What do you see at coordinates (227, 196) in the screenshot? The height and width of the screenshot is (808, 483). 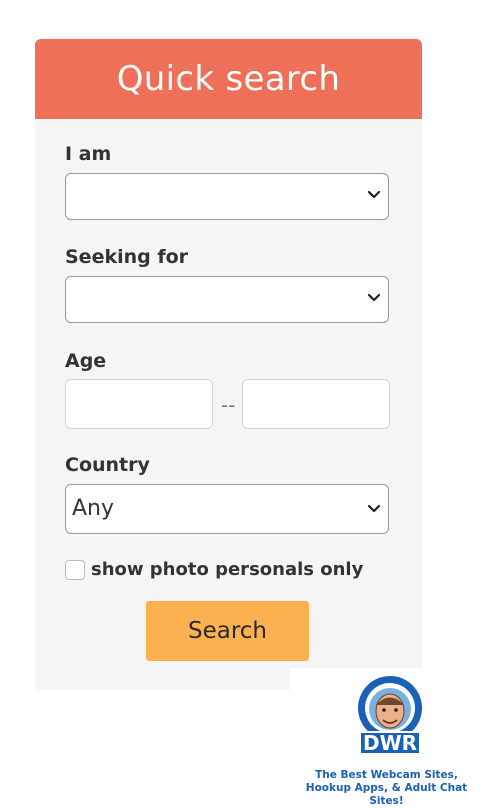 I see `i-am-select` at bounding box center [227, 196].